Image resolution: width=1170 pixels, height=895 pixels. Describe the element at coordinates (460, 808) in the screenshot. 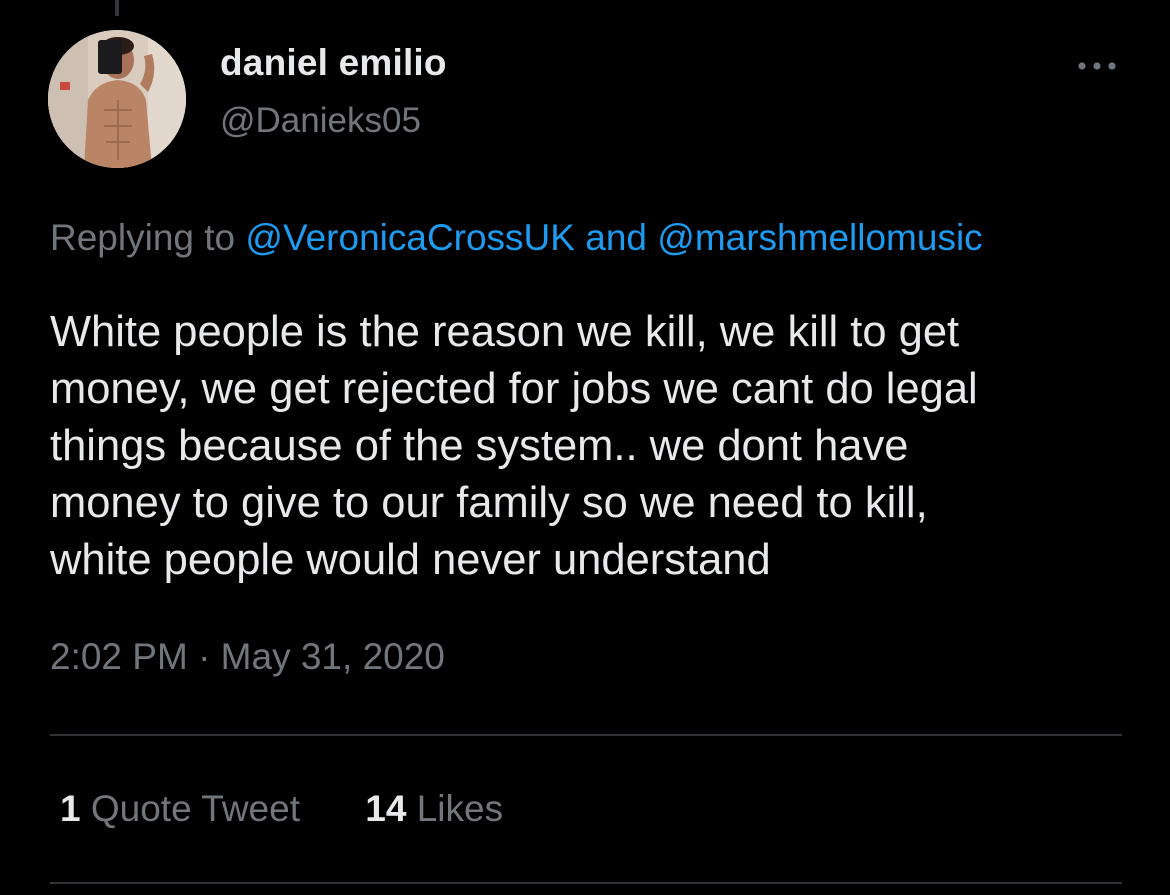

I see `like-label: Likes` at that location.